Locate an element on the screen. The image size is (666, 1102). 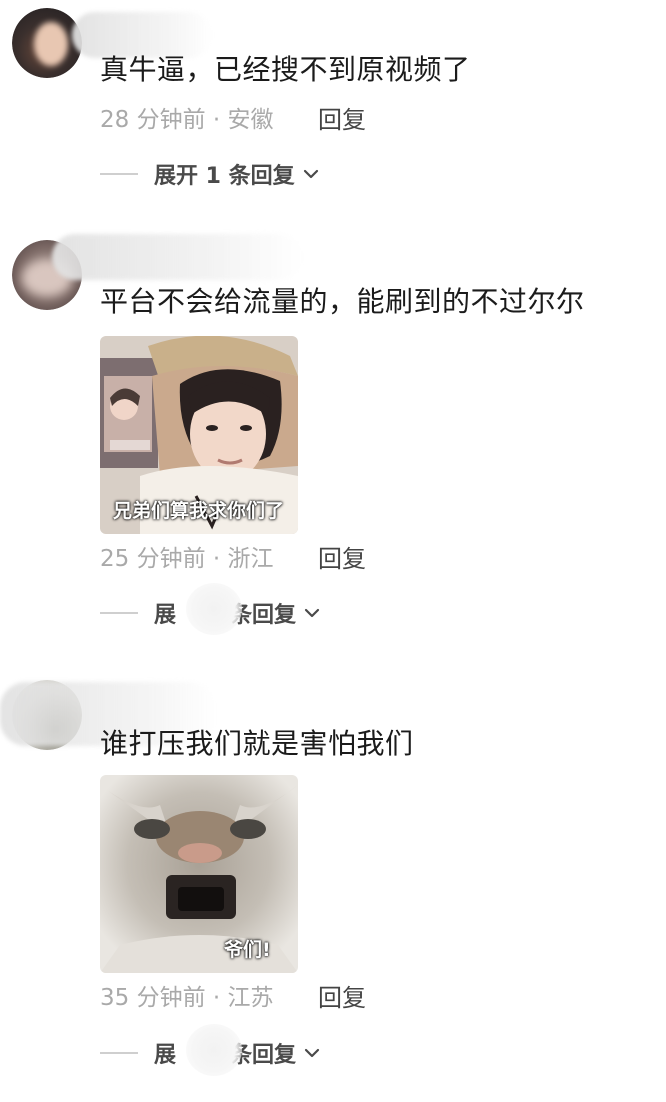
comment-time: 28 分钟前 is located at coordinates (153, 120).